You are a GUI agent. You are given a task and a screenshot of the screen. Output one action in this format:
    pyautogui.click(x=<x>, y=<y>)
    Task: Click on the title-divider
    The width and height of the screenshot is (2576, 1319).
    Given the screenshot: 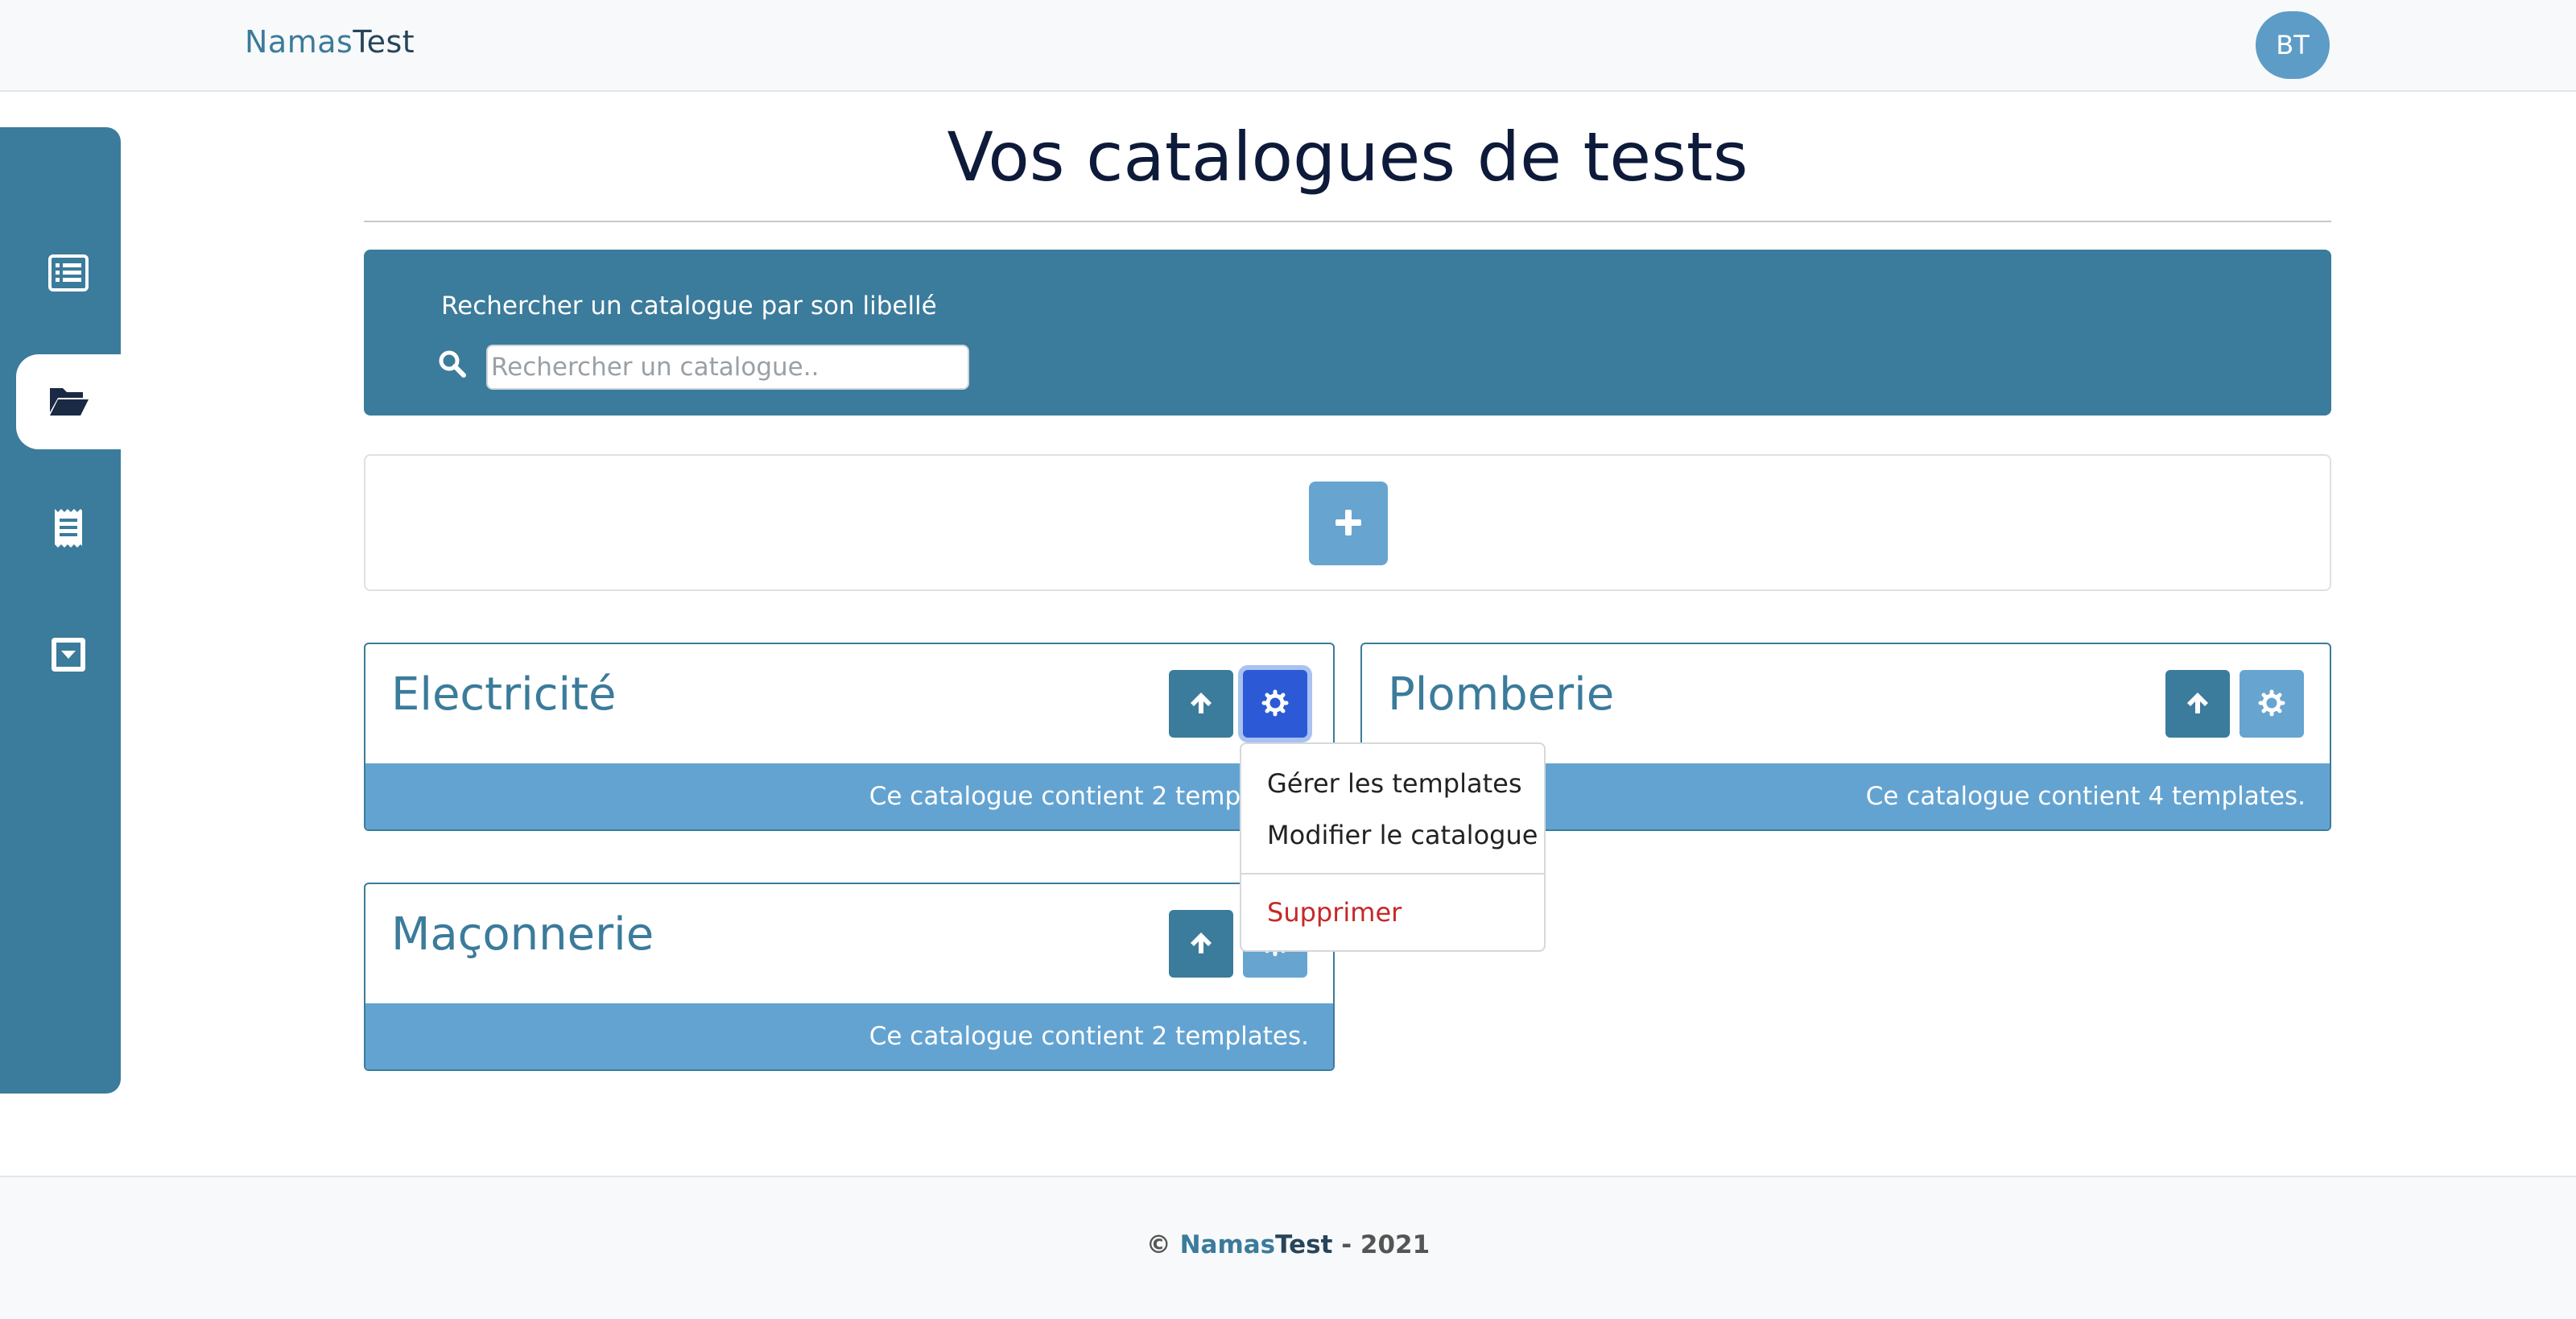 What is the action you would take?
    pyautogui.click(x=1347, y=222)
    